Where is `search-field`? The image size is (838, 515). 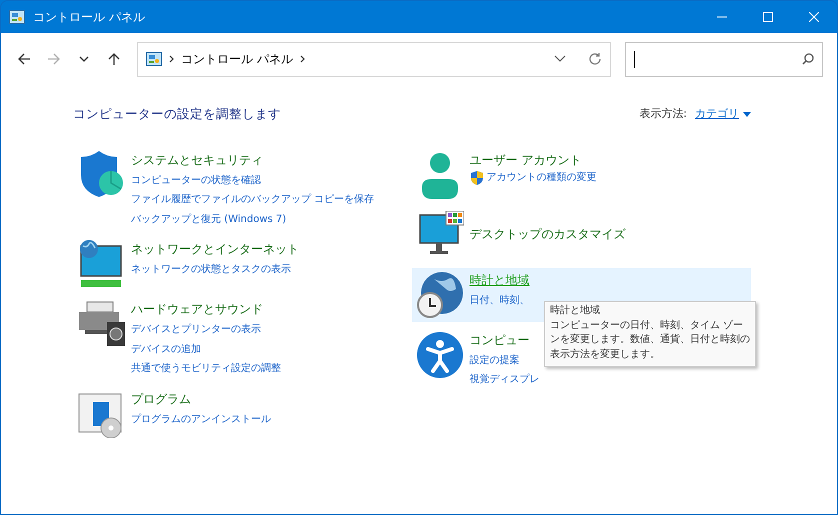
search-field is located at coordinates (724, 59).